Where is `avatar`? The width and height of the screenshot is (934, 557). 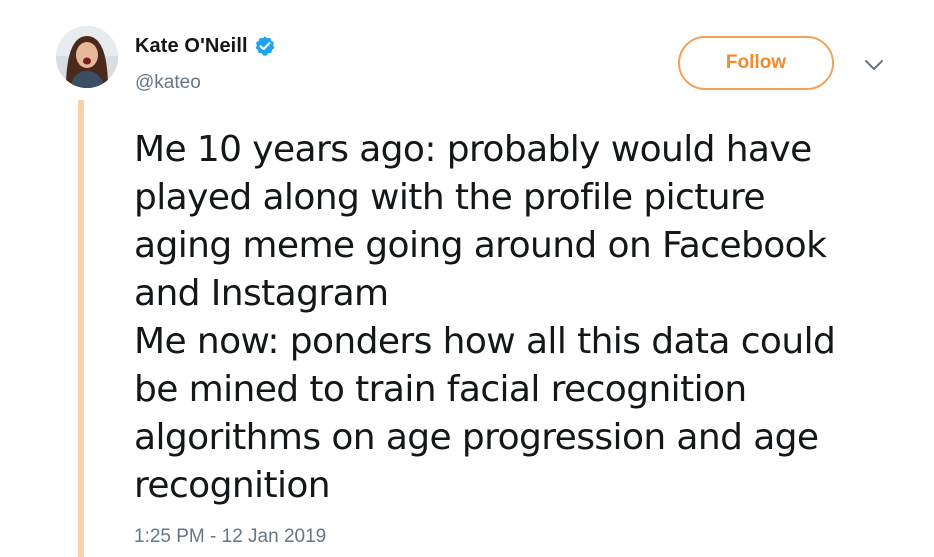
avatar is located at coordinates (87, 57).